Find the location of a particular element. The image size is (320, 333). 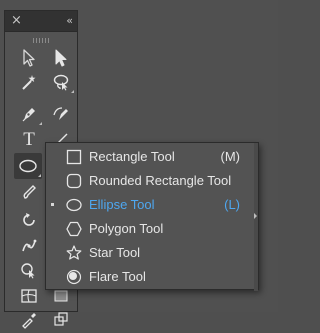

paintbrush-icon is located at coordinates (29, 192).